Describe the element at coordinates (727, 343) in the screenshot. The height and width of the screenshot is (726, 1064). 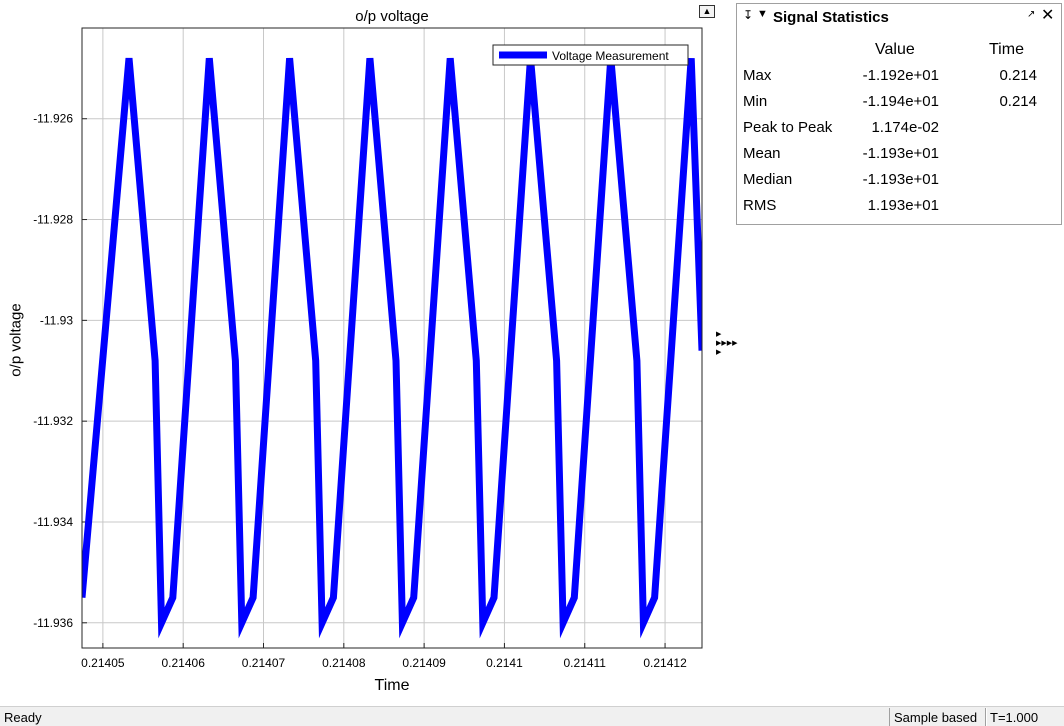
I see `scroll-arrows-icon: ▶ ▶▶▶▶ ▶` at that location.